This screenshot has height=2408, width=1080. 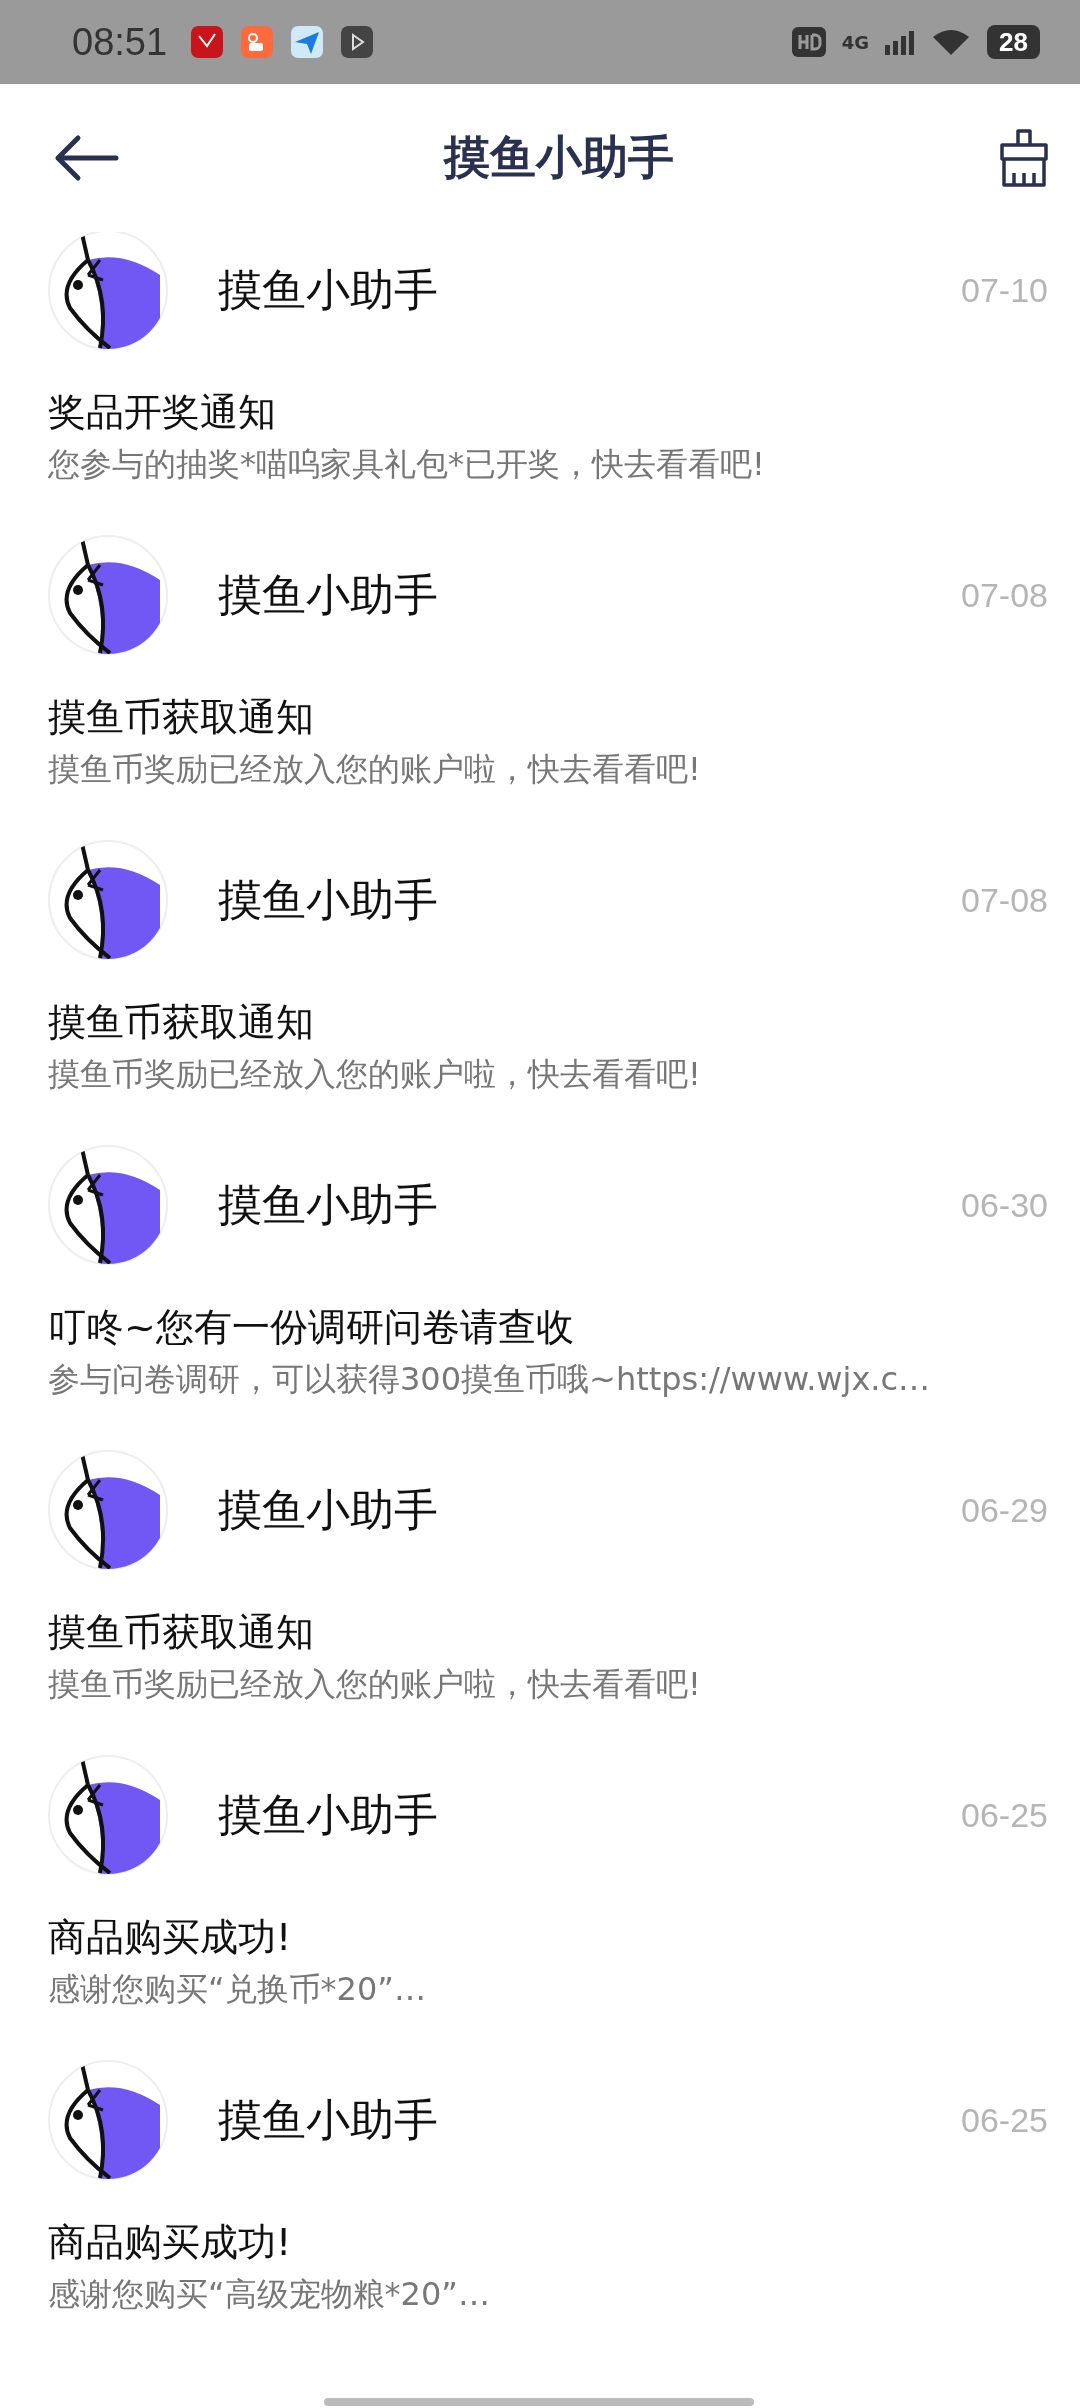 I want to click on network-type: 4G, so click(x=855, y=42).